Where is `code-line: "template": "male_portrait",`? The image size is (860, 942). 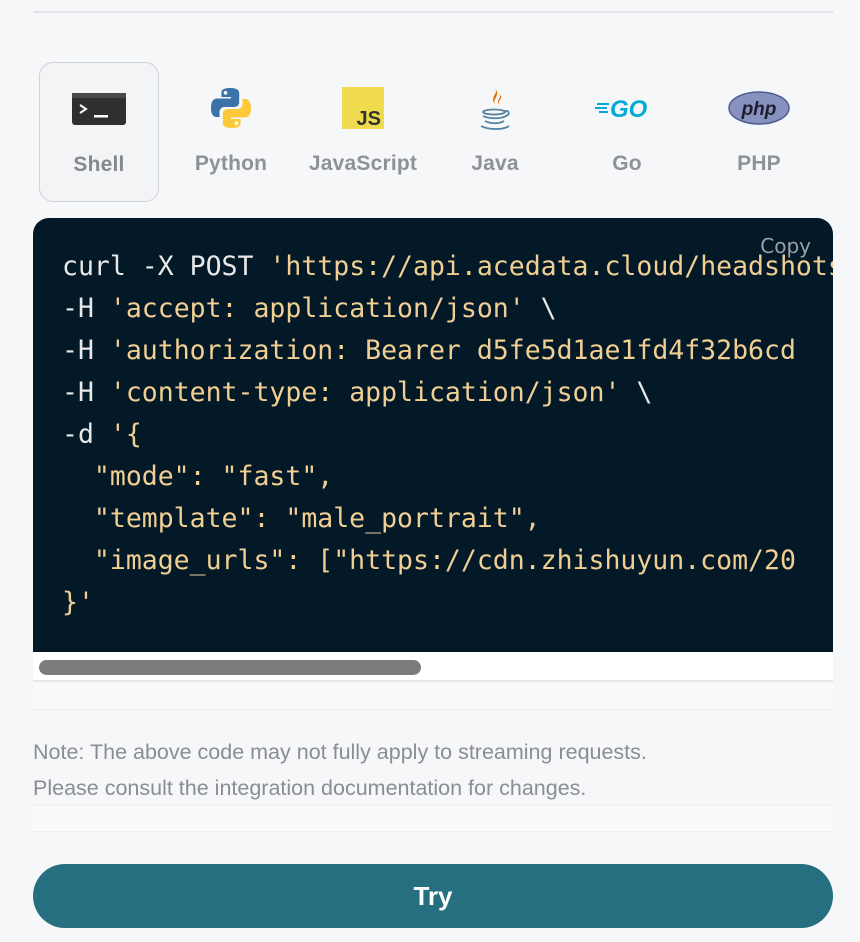
code-line: "template": "male_portrait", is located at coordinates (447, 519).